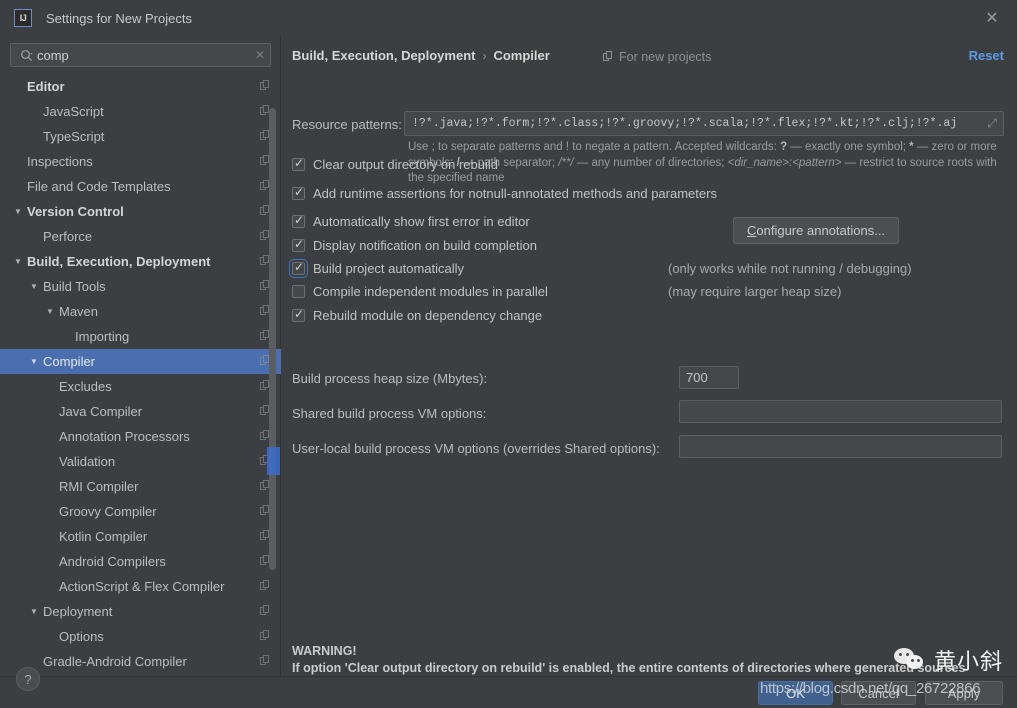  What do you see at coordinates (272, 339) in the screenshot?
I see `sidebar-scrollbar-thumb` at bounding box center [272, 339].